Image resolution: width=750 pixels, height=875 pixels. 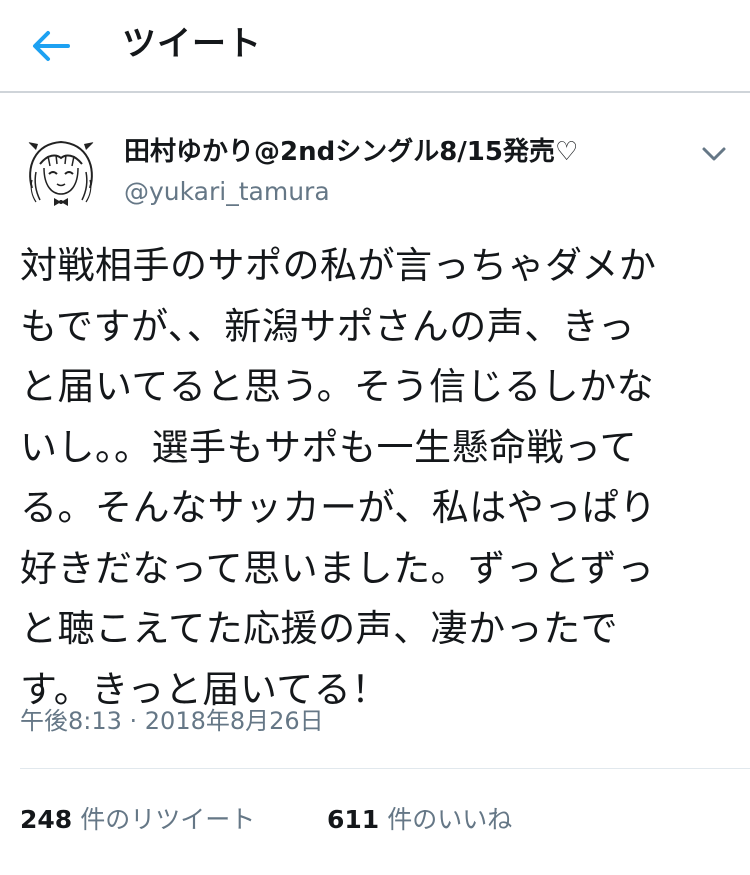 What do you see at coordinates (192, 44) in the screenshot?
I see `page-title: ツイート` at bounding box center [192, 44].